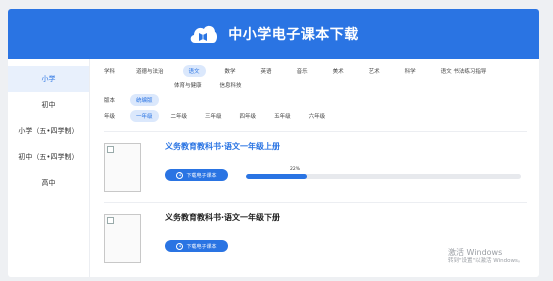 The width and height of the screenshot is (553, 281). I want to click on sidebar-item-primary: 小学, so click(48, 79).